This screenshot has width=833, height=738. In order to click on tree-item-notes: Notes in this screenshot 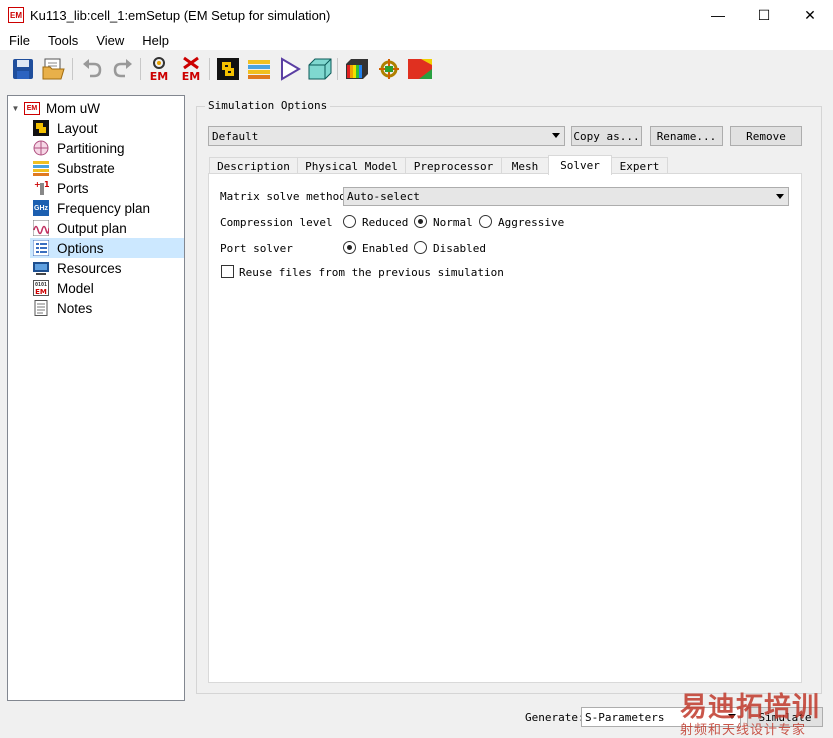, I will do `click(107, 308)`.